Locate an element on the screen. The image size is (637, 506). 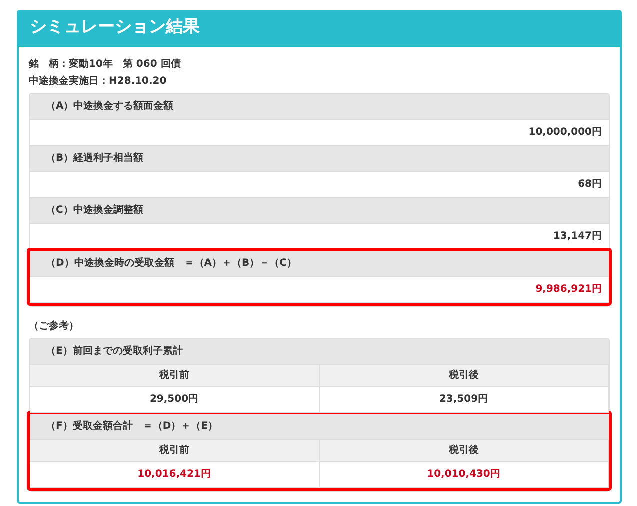
amount-cell: 10,010,430円 is located at coordinates (464, 475).